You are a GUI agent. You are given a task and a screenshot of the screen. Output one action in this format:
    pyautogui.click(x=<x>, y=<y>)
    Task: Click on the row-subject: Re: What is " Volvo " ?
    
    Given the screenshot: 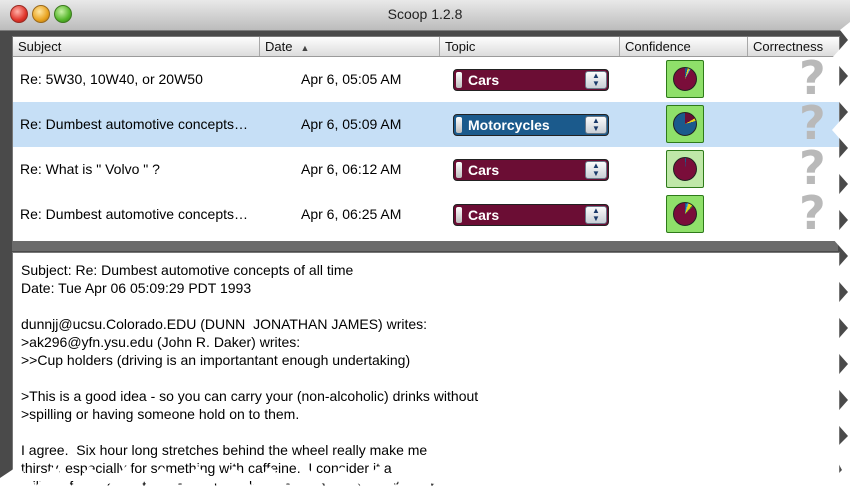 What is the action you would take?
    pyautogui.click(x=90, y=169)
    